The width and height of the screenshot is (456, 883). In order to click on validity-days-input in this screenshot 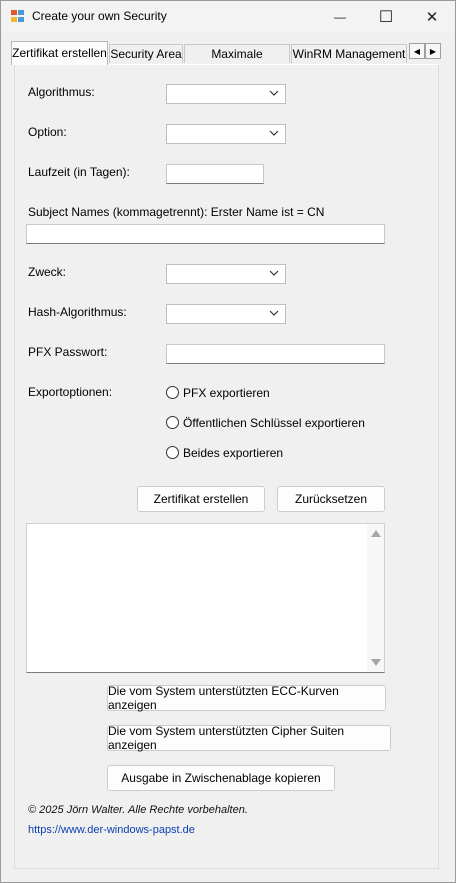, I will do `click(215, 174)`.